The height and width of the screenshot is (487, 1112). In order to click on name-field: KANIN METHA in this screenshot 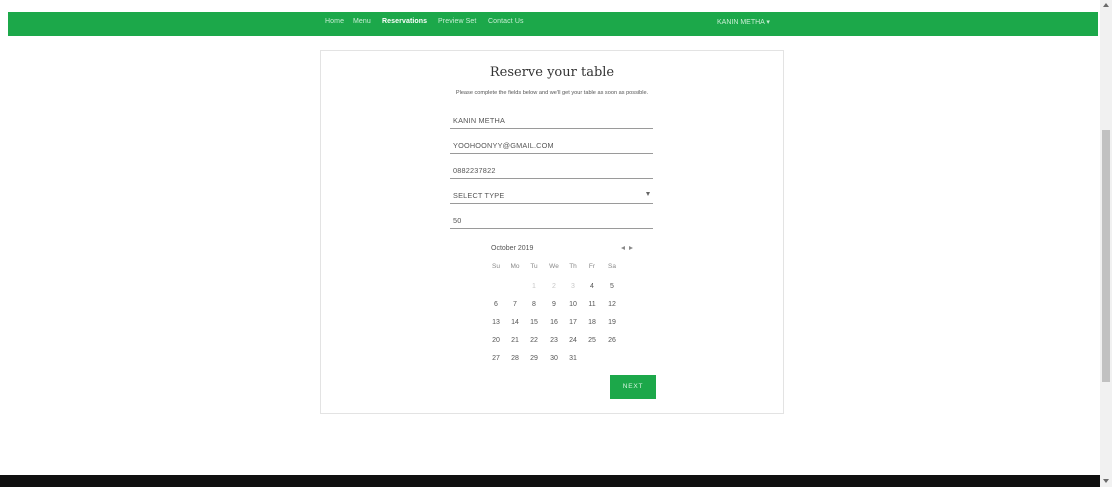, I will do `click(551, 120)`.